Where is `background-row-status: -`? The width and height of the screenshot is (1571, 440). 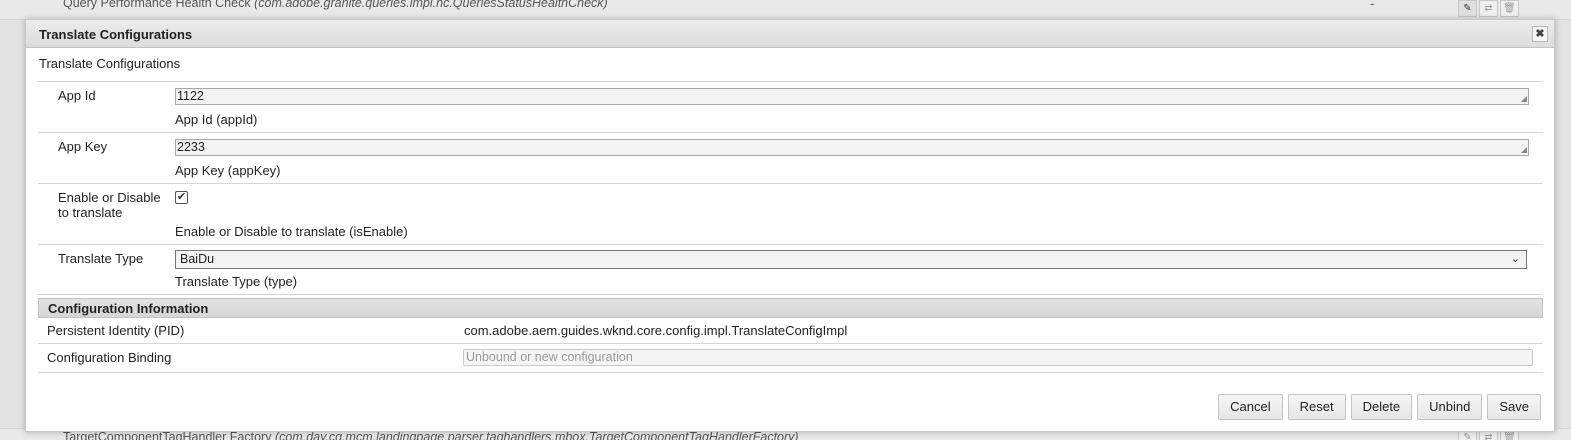
background-row-status: - is located at coordinates (1372, 5).